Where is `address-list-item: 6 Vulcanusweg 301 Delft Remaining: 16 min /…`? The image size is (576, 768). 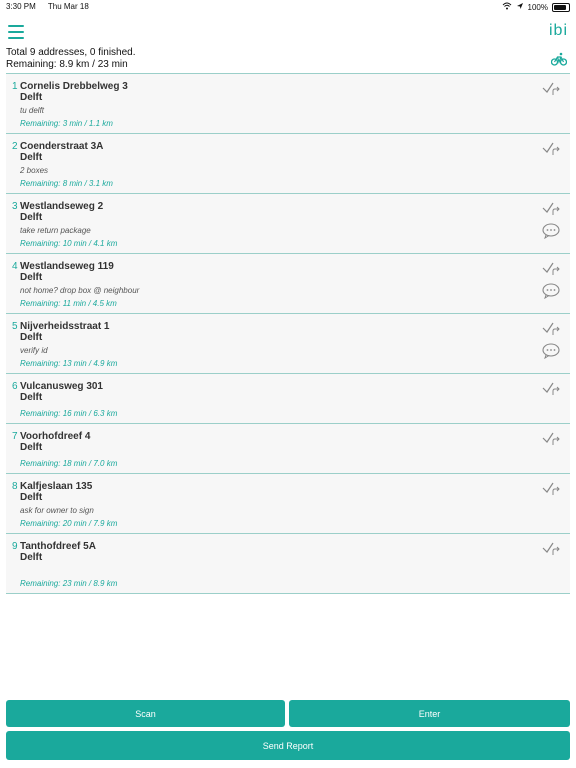
address-list-item: 6 Vulcanusweg 301 Delft Remaining: 16 min /… is located at coordinates (288, 399).